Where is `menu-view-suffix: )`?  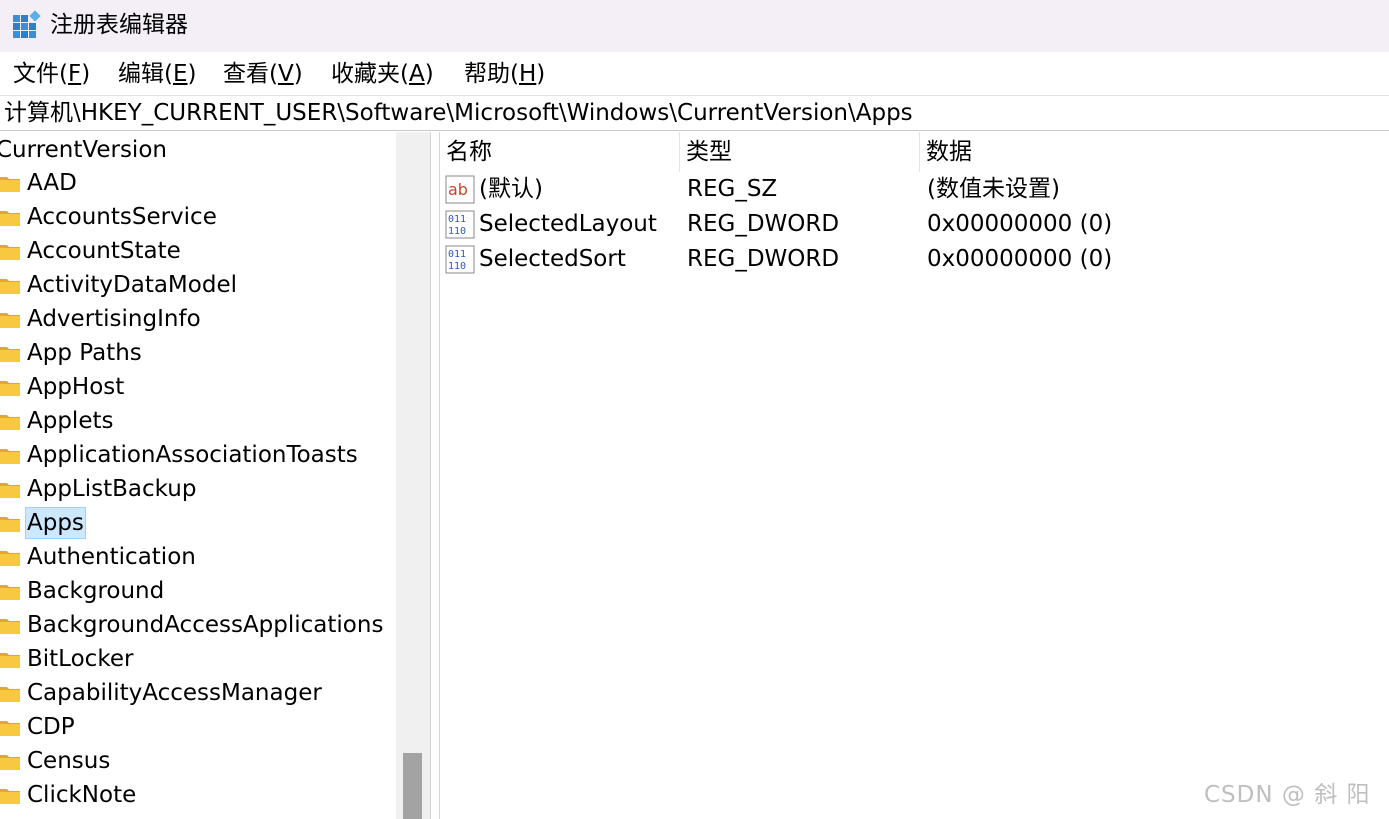 menu-view-suffix: ) is located at coordinates (298, 74).